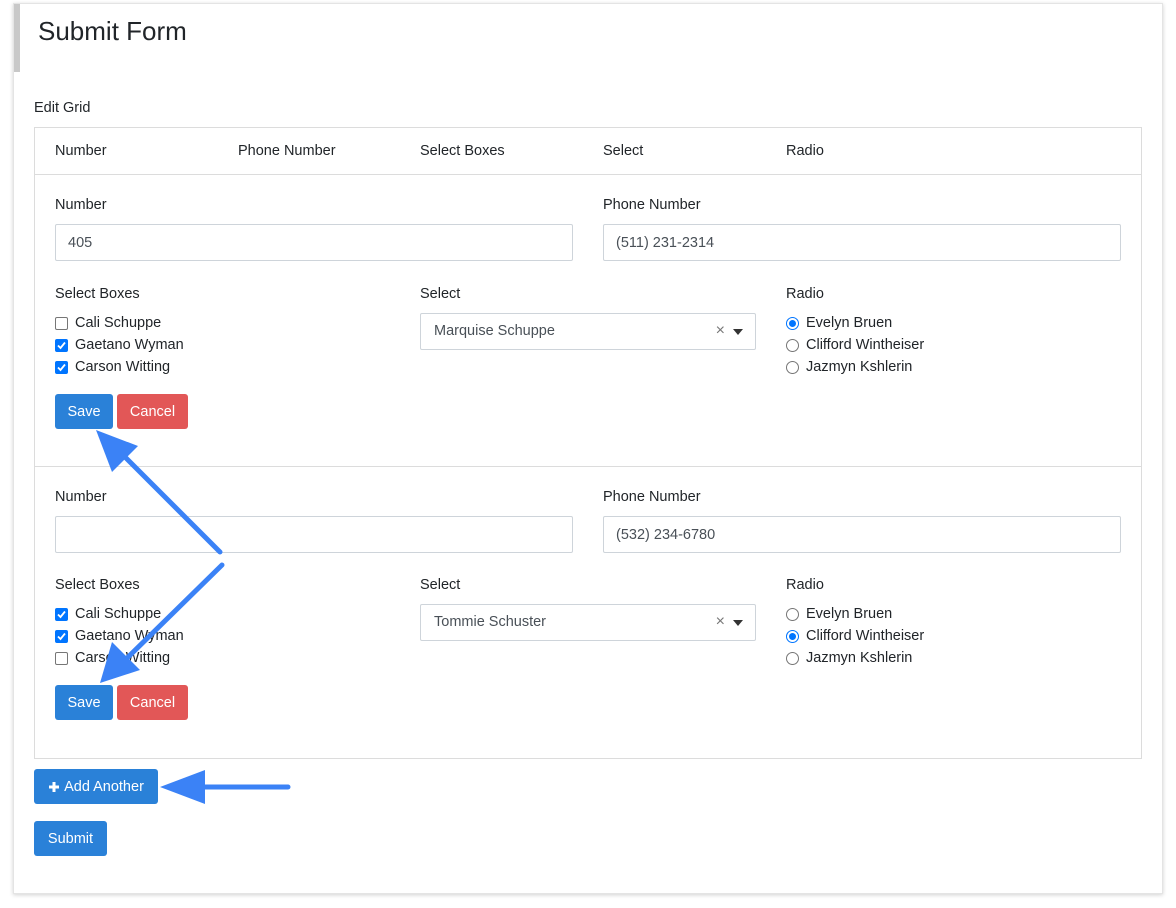 This screenshot has width=1176, height=908. What do you see at coordinates (104, 786) in the screenshot?
I see `add-another-label: Add Another` at bounding box center [104, 786].